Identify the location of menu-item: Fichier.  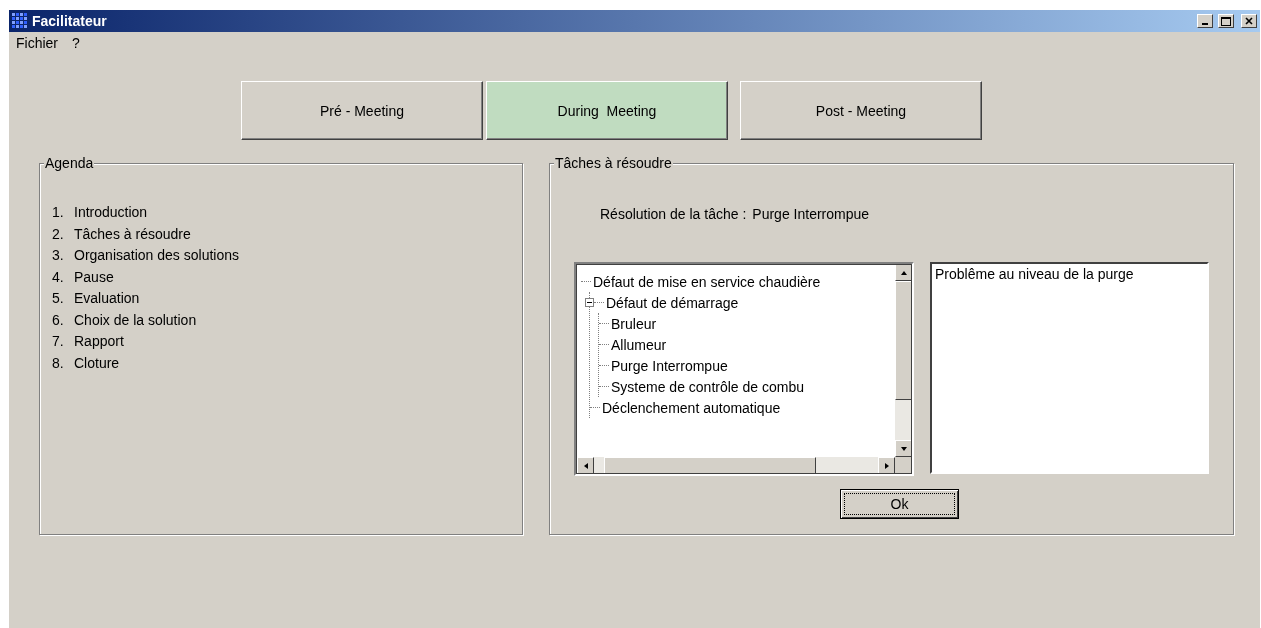
(37, 43).